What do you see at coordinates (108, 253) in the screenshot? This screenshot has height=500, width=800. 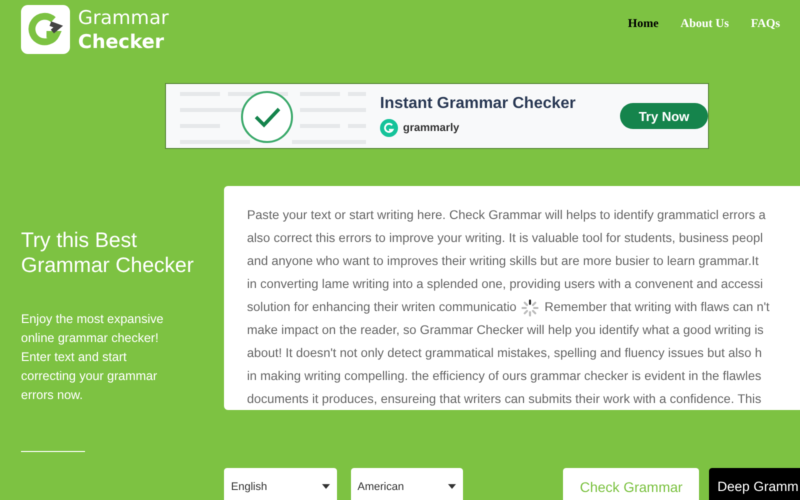 I see `hero-title: Try this Best Grammar Checker` at bounding box center [108, 253].